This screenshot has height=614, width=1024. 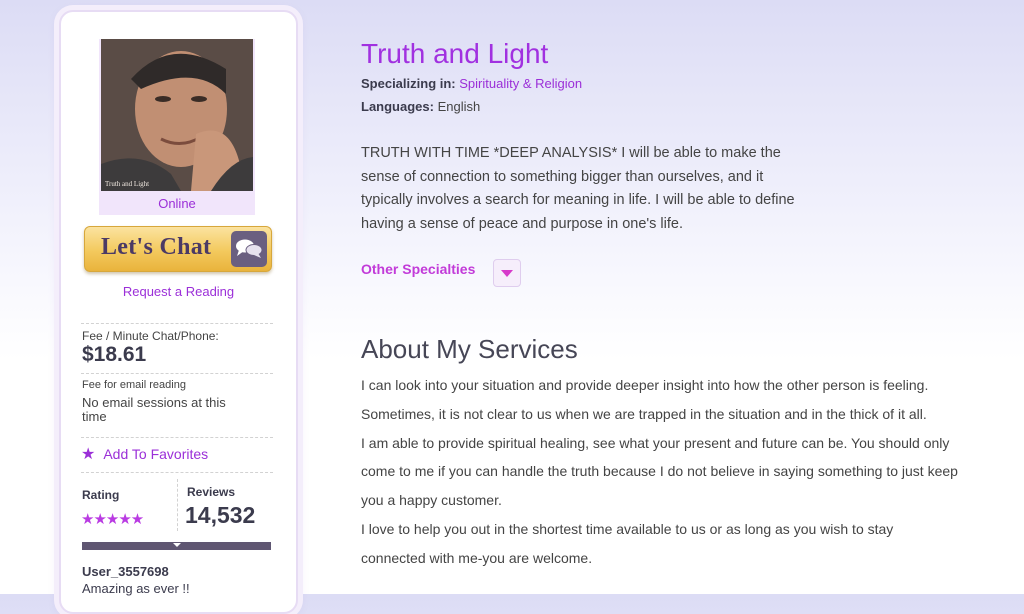 I want to click on chat-icon-box, so click(x=249, y=249).